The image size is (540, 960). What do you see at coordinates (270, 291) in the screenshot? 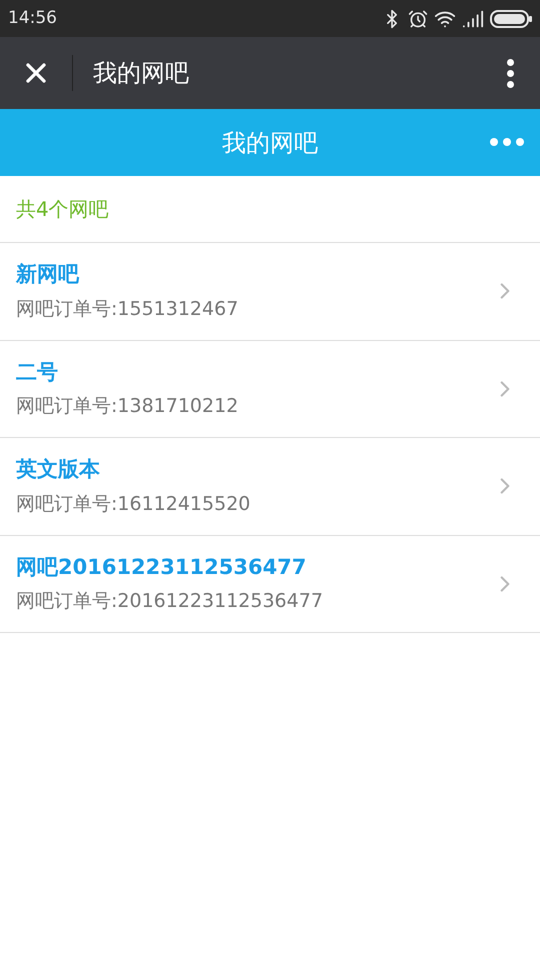
I see `cafe-list-item: 新网吧 网吧订单号:1551312467` at bounding box center [270, 291].